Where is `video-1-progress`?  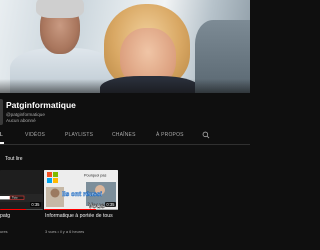
video-1-progress is located at coordinates (13, 209).